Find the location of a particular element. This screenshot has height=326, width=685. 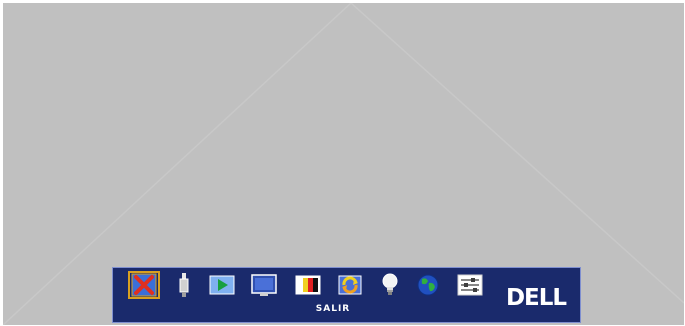

language-globe-icon is located at coordinates (428, 285).